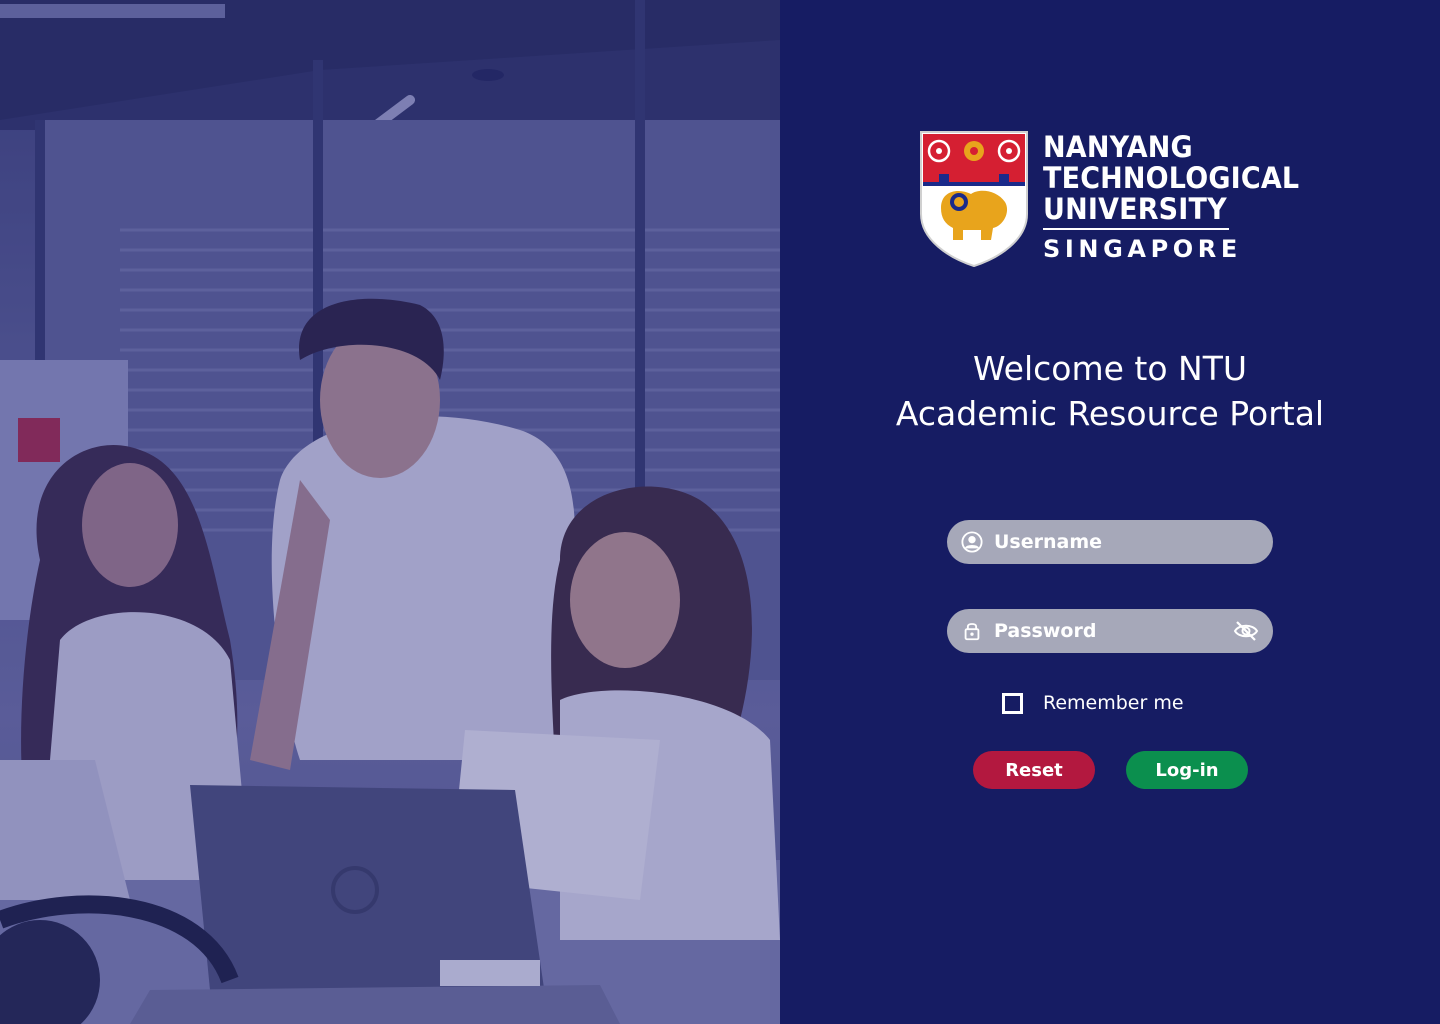  I want to click on password-field, so click(1110, 631).